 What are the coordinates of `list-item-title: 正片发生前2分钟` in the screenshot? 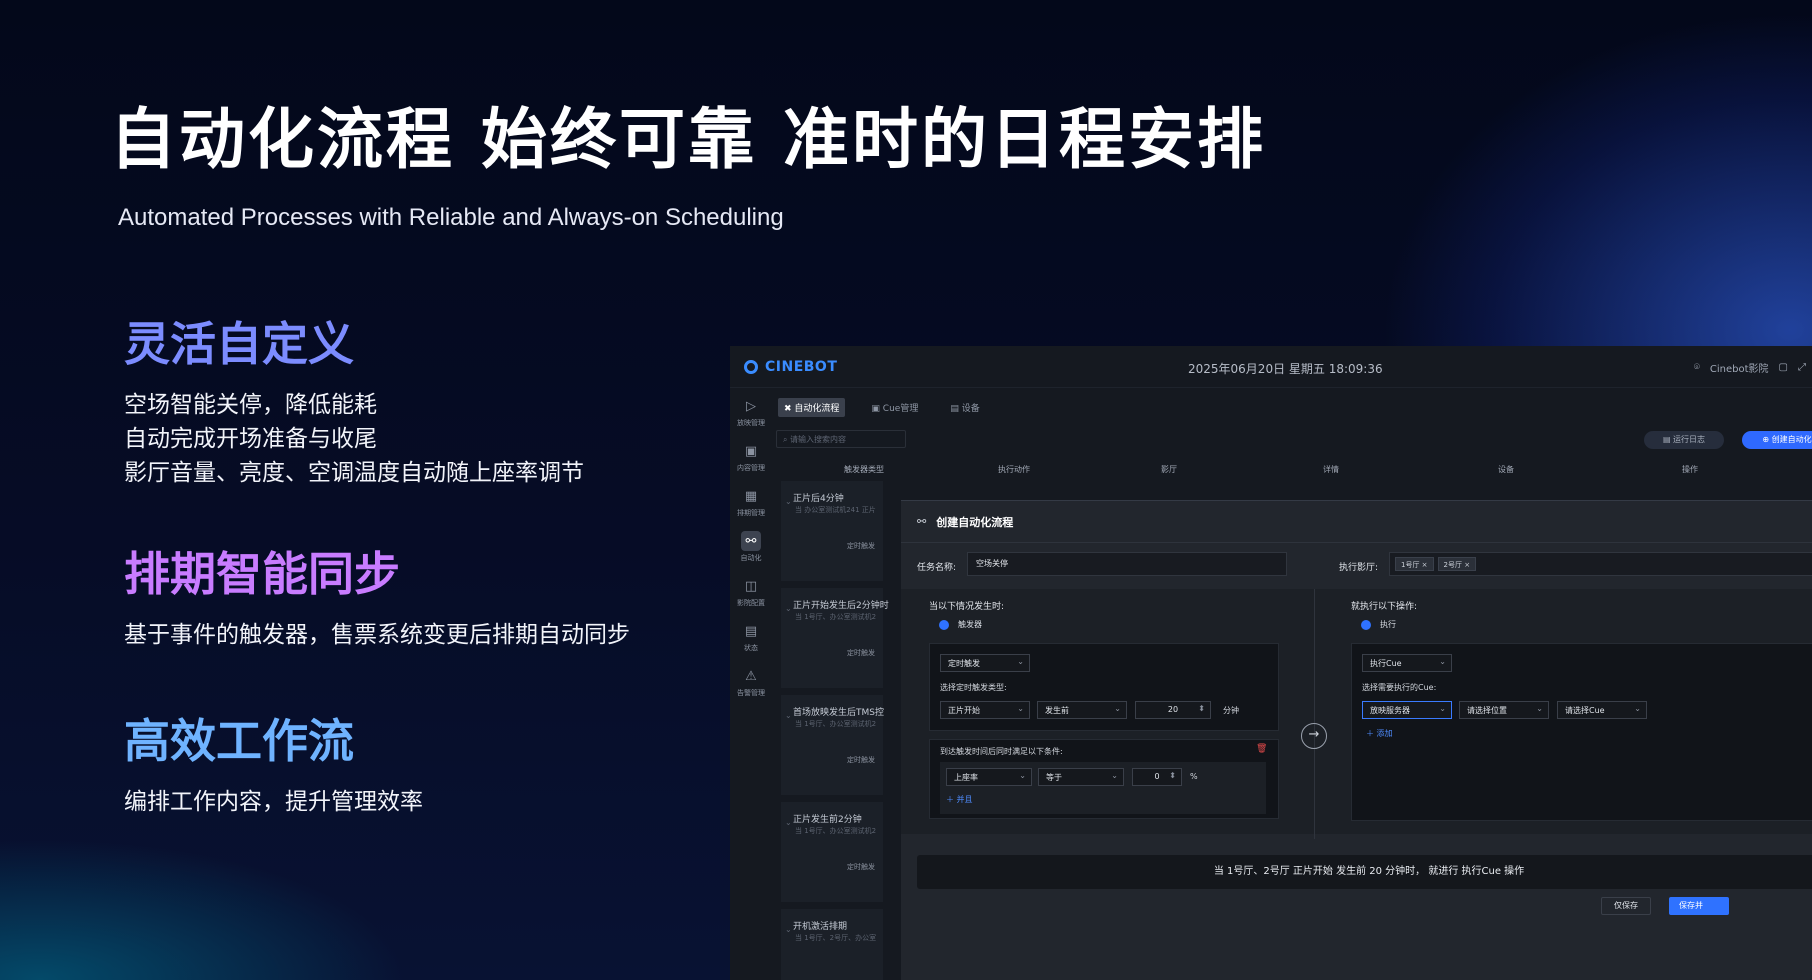 It's located at (827, 820).